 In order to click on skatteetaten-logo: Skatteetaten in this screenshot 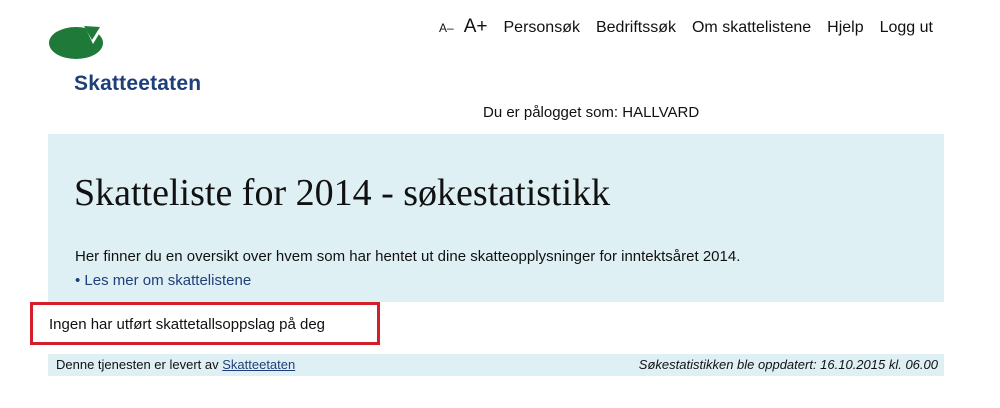, I will do `click(125, 60)`.